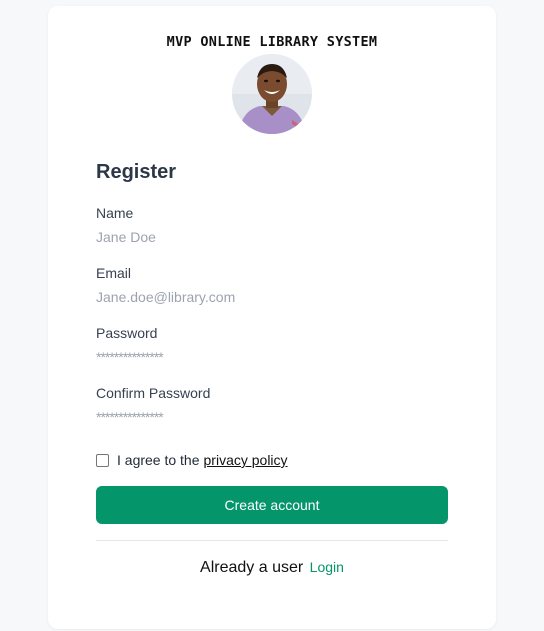 The height and width of the screenshot is (631, 544). I want to click on privacy-checkbox, so click(102, 460).